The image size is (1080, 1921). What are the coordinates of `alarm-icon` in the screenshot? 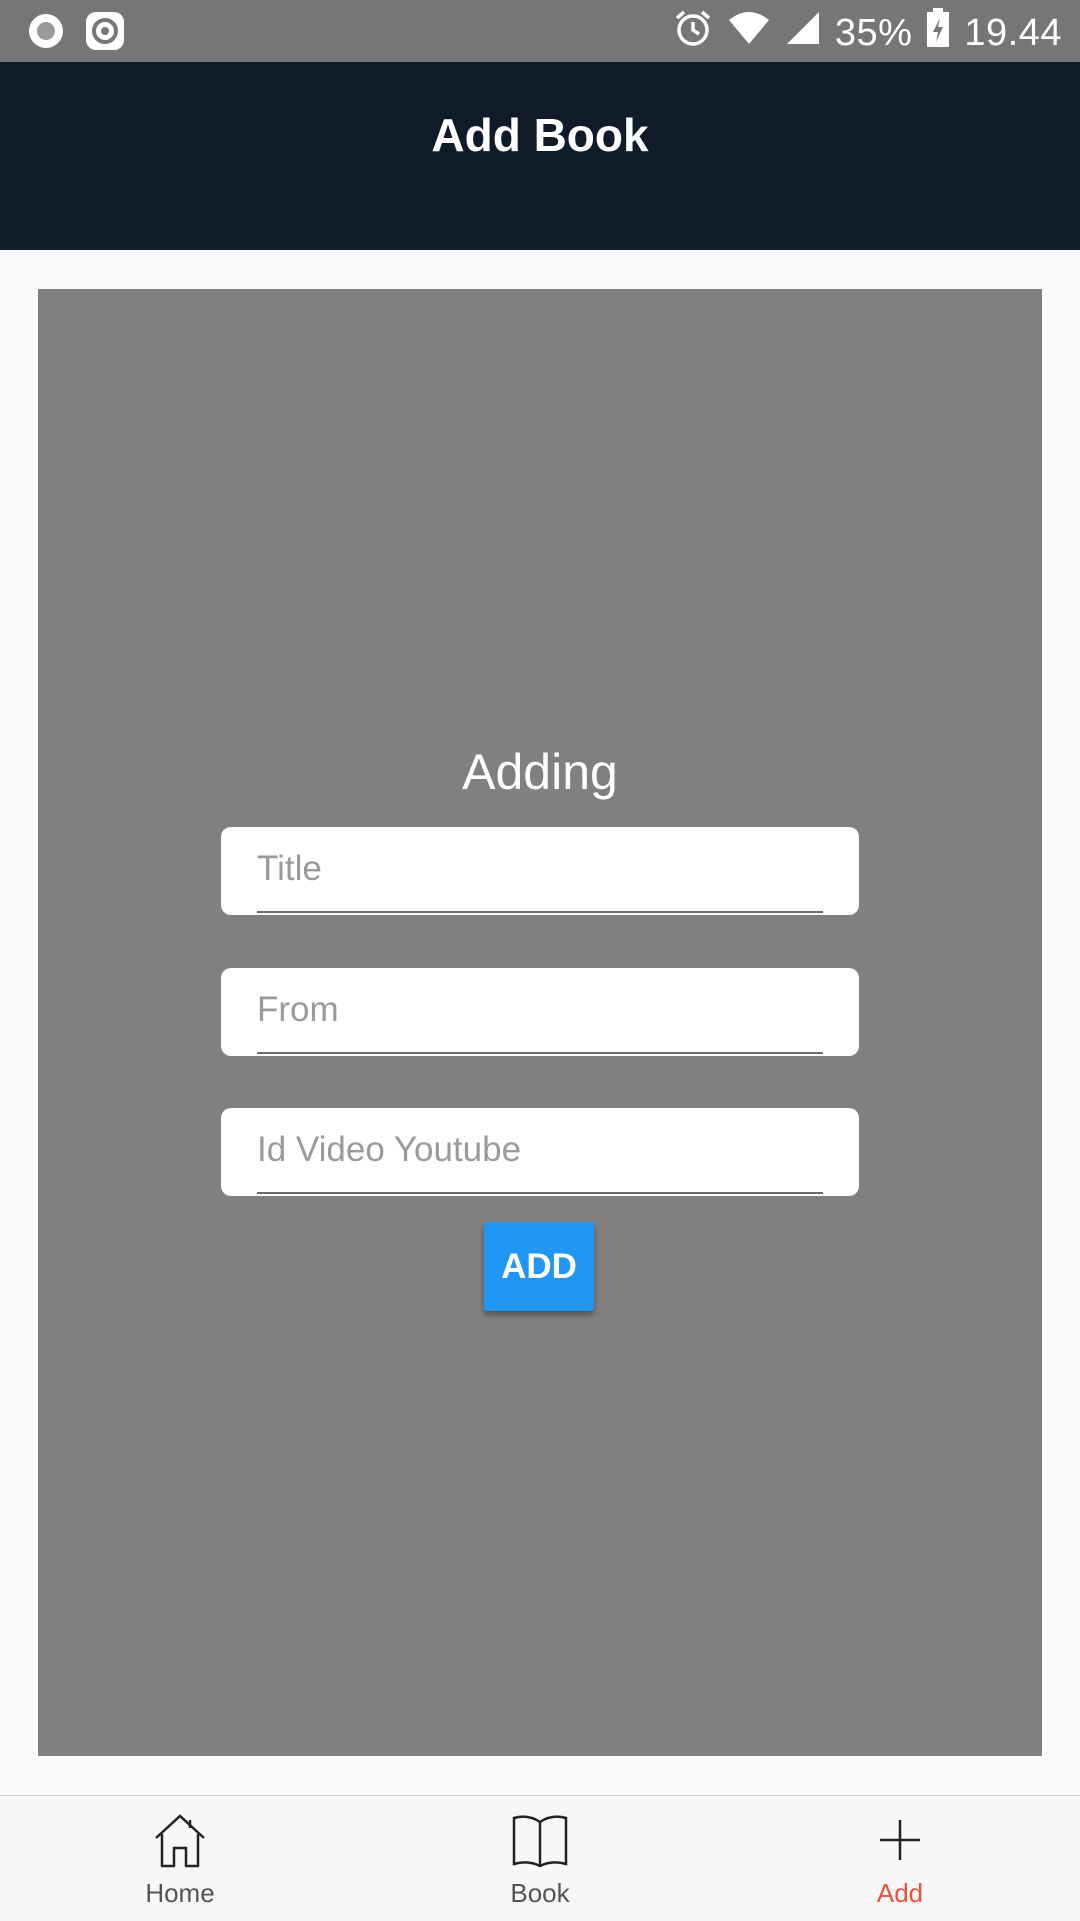 It's located at (693, 33).